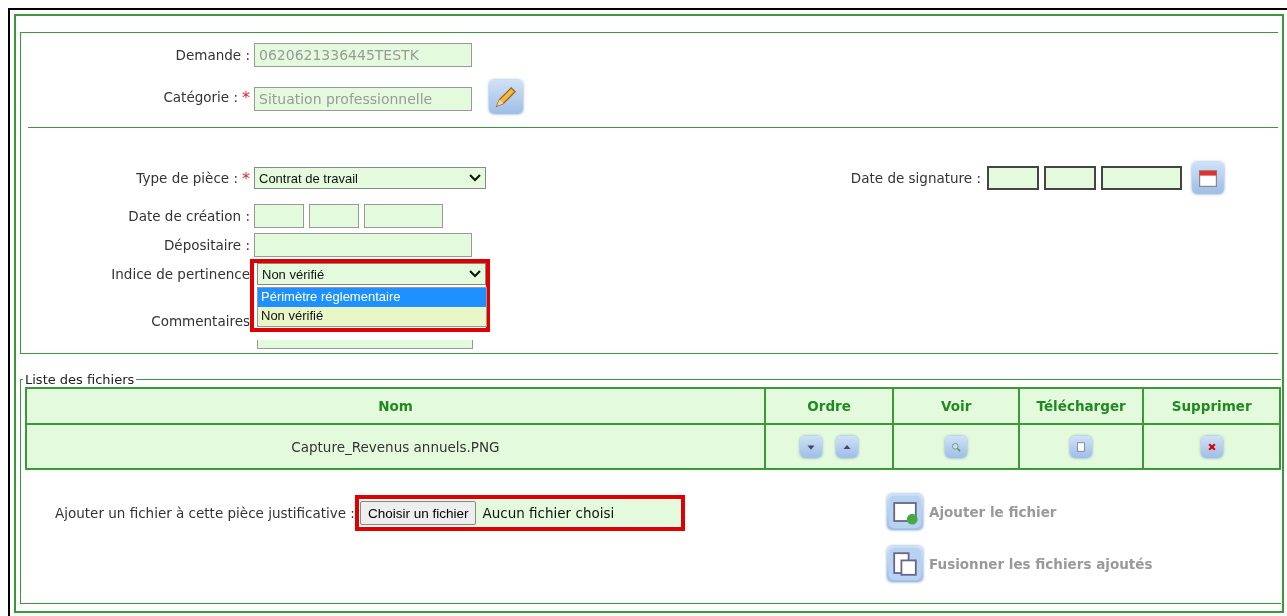 The image size is (1287, 616). I want to click on field-label: Date de création :, so click(189, 216).